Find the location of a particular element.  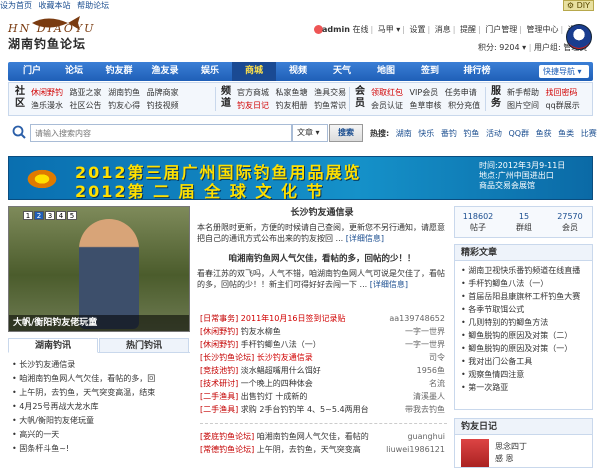

diary-entry: 感 恩 is located at coordinates (511, 459).